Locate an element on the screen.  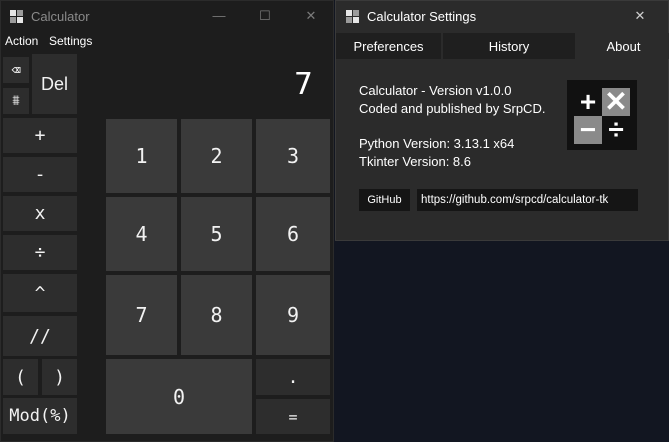
digit-6-button: 6 is located at coordinates (293, 234).